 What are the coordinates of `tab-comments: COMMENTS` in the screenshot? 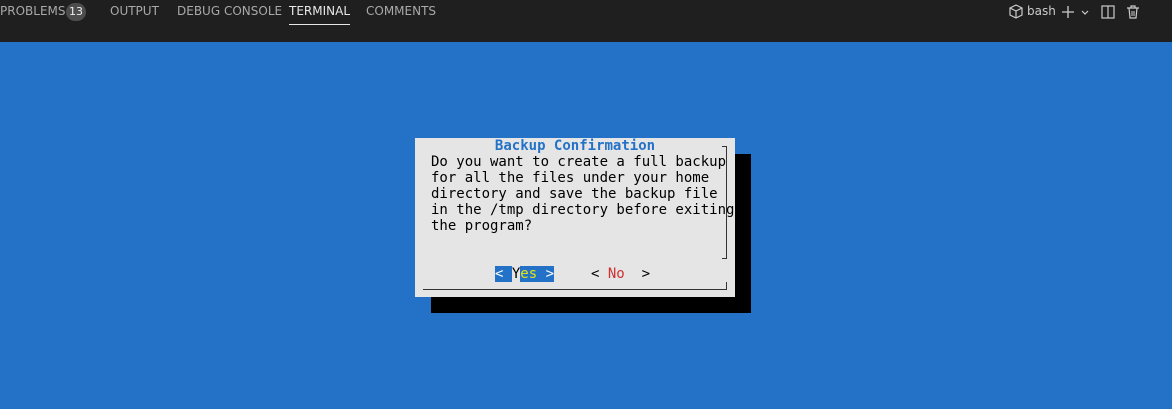 It's located at (401, 21).